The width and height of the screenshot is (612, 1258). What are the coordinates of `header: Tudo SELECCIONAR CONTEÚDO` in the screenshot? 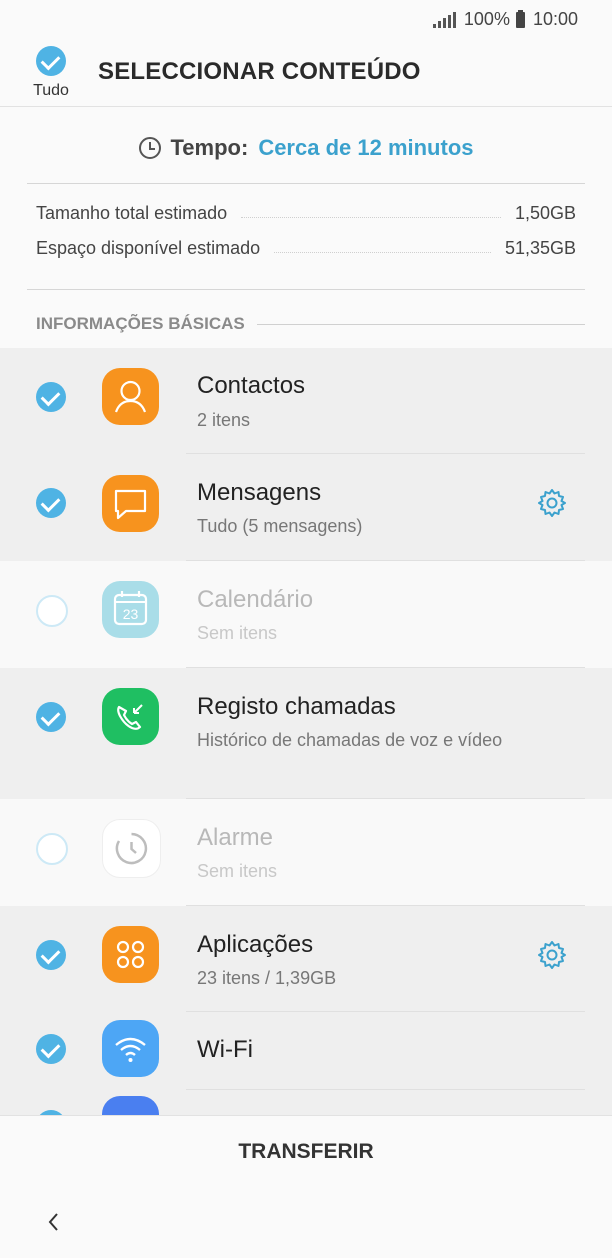 It's located at (306, 71).